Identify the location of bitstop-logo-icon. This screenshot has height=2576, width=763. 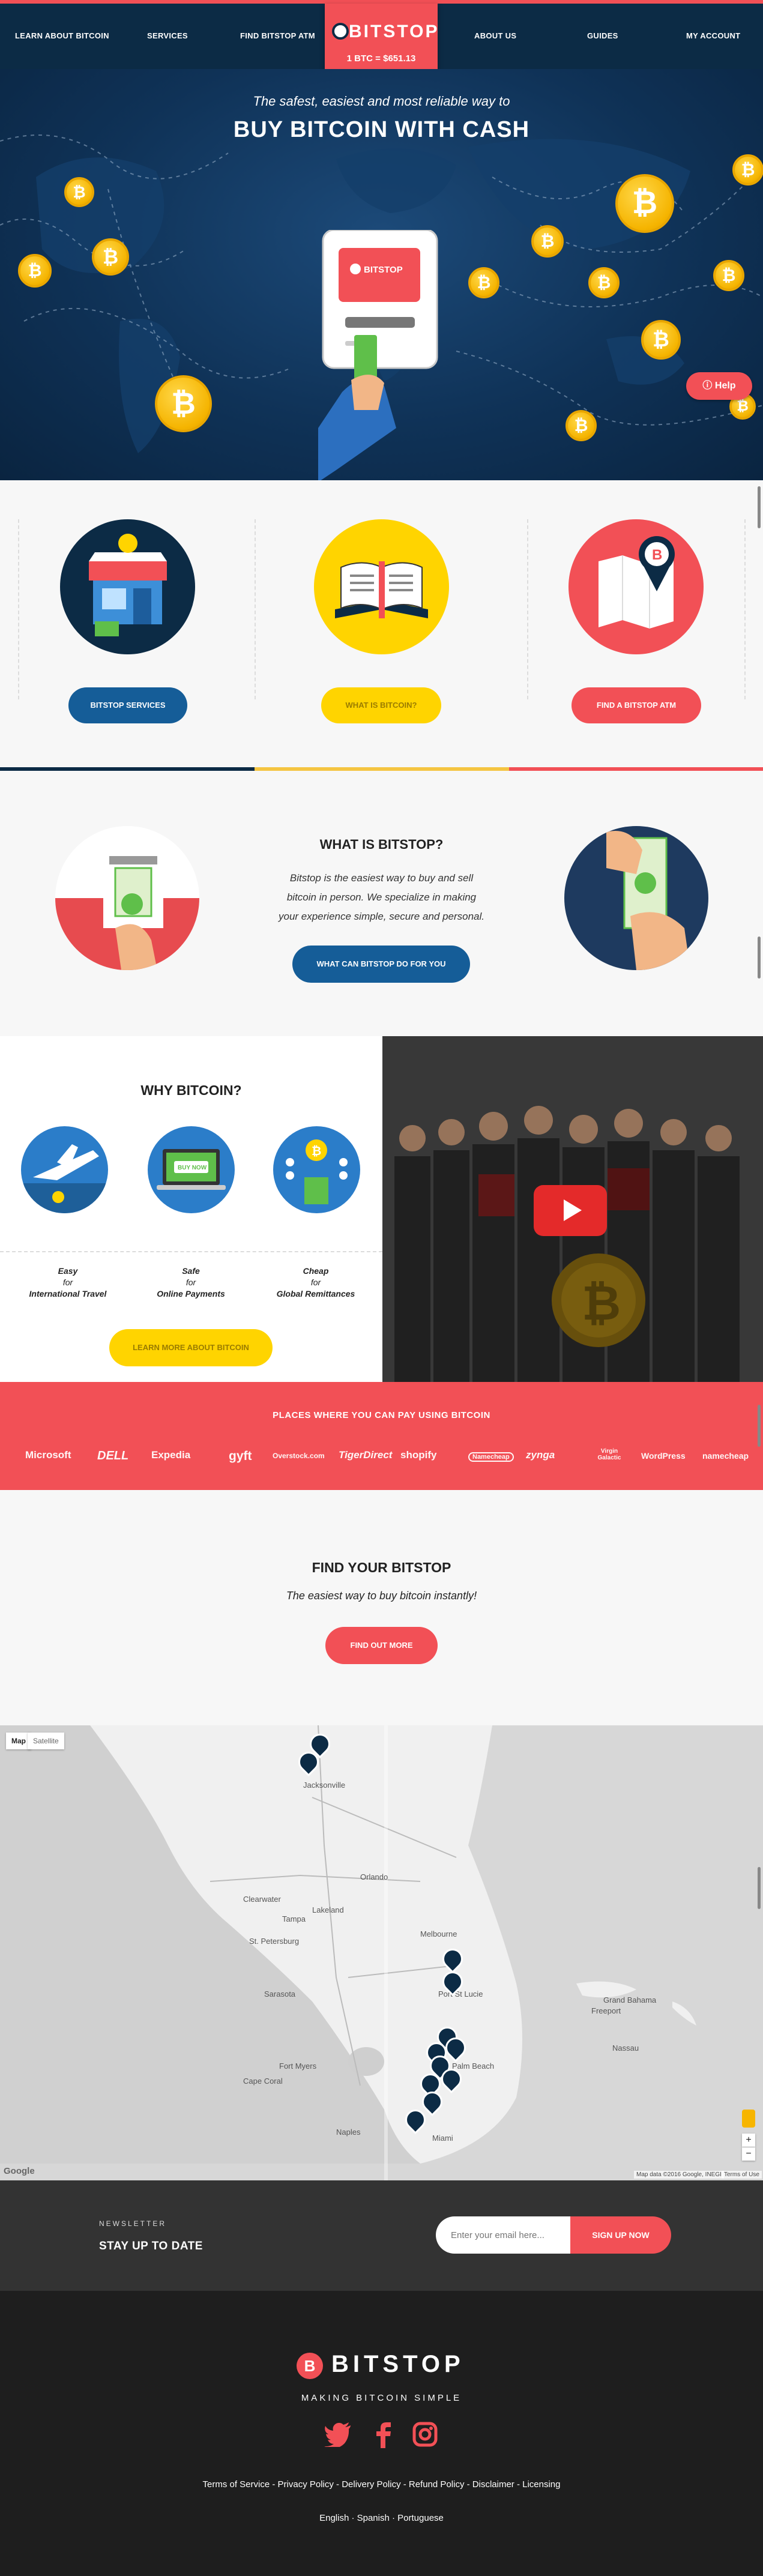
(340, 31).